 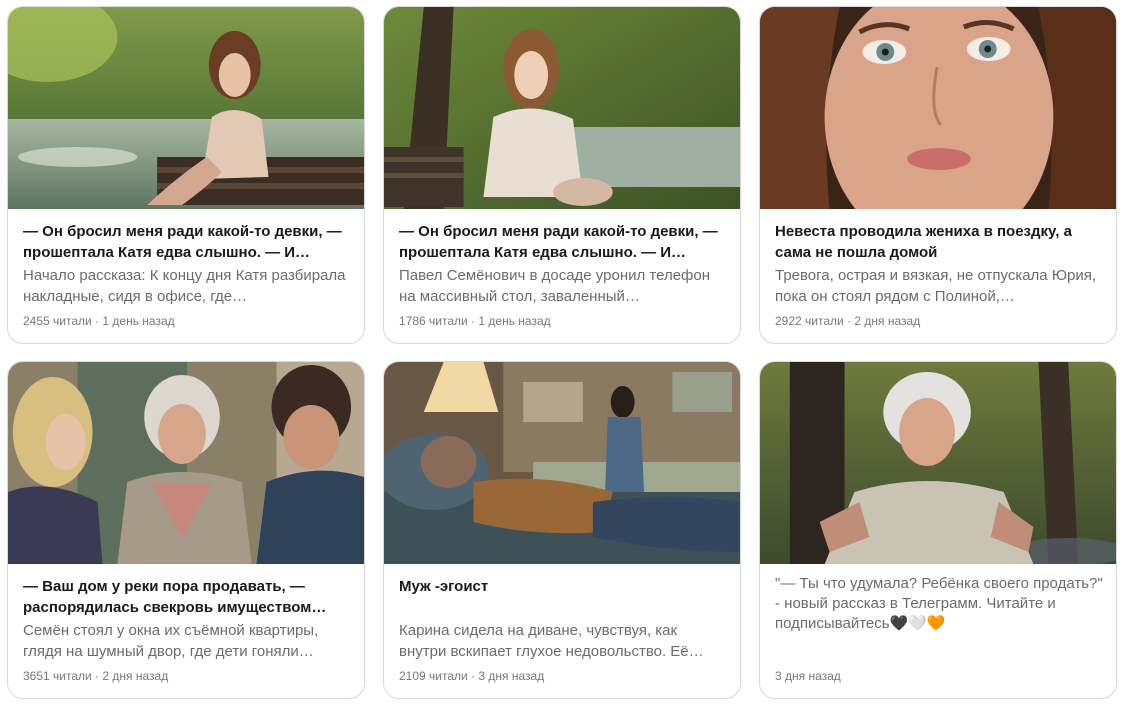 What do you see at coordinates (808, 676) in the screenshot?
I see `article-meta: 3 дня назад` at bounding box center [808, 676].